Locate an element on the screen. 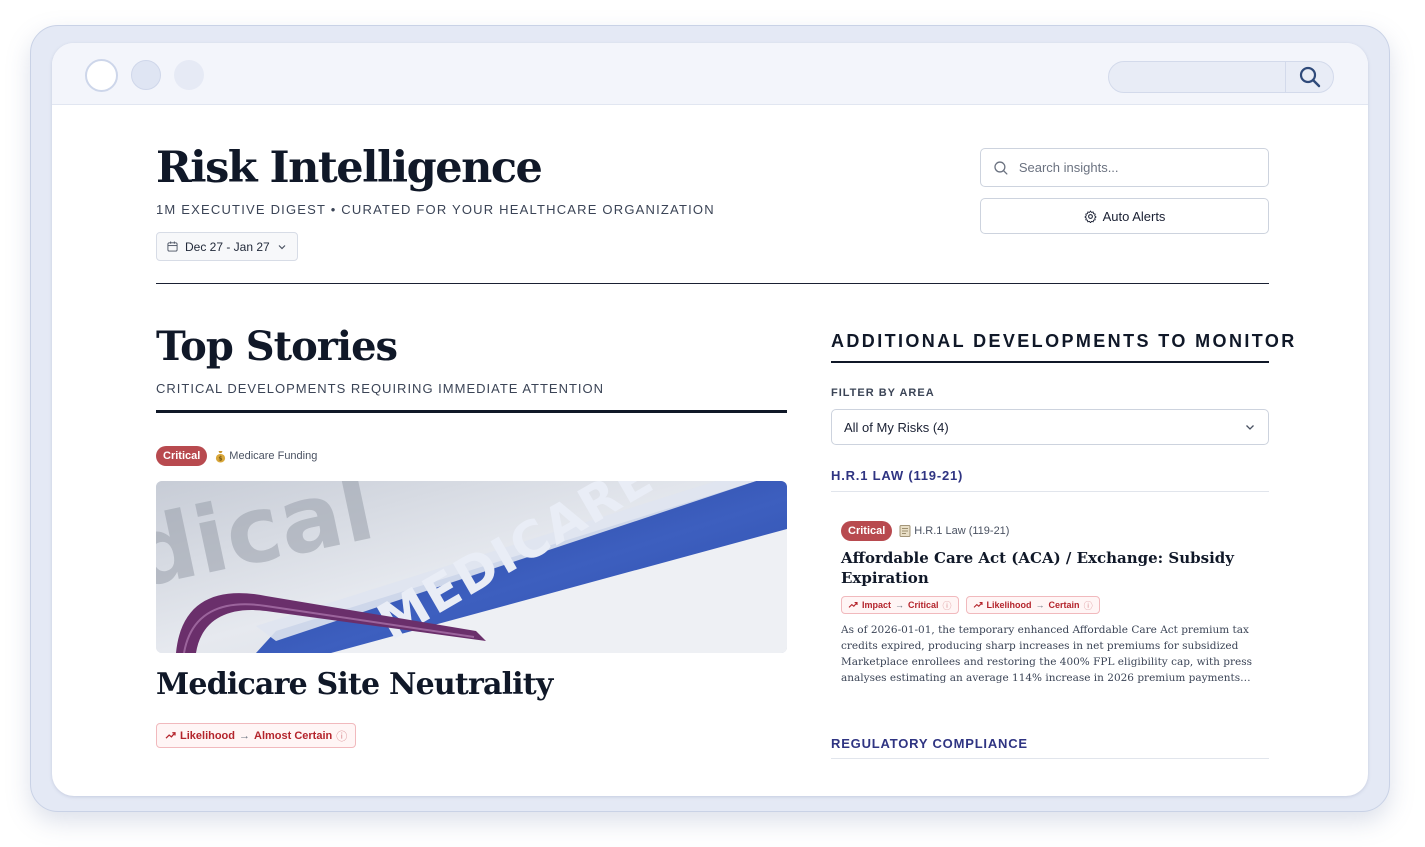 This screenshot has width=1425, height=847. likelihood-pill: Likelihood → Almost Certain ⓘ is located at coordinates (256, 735).